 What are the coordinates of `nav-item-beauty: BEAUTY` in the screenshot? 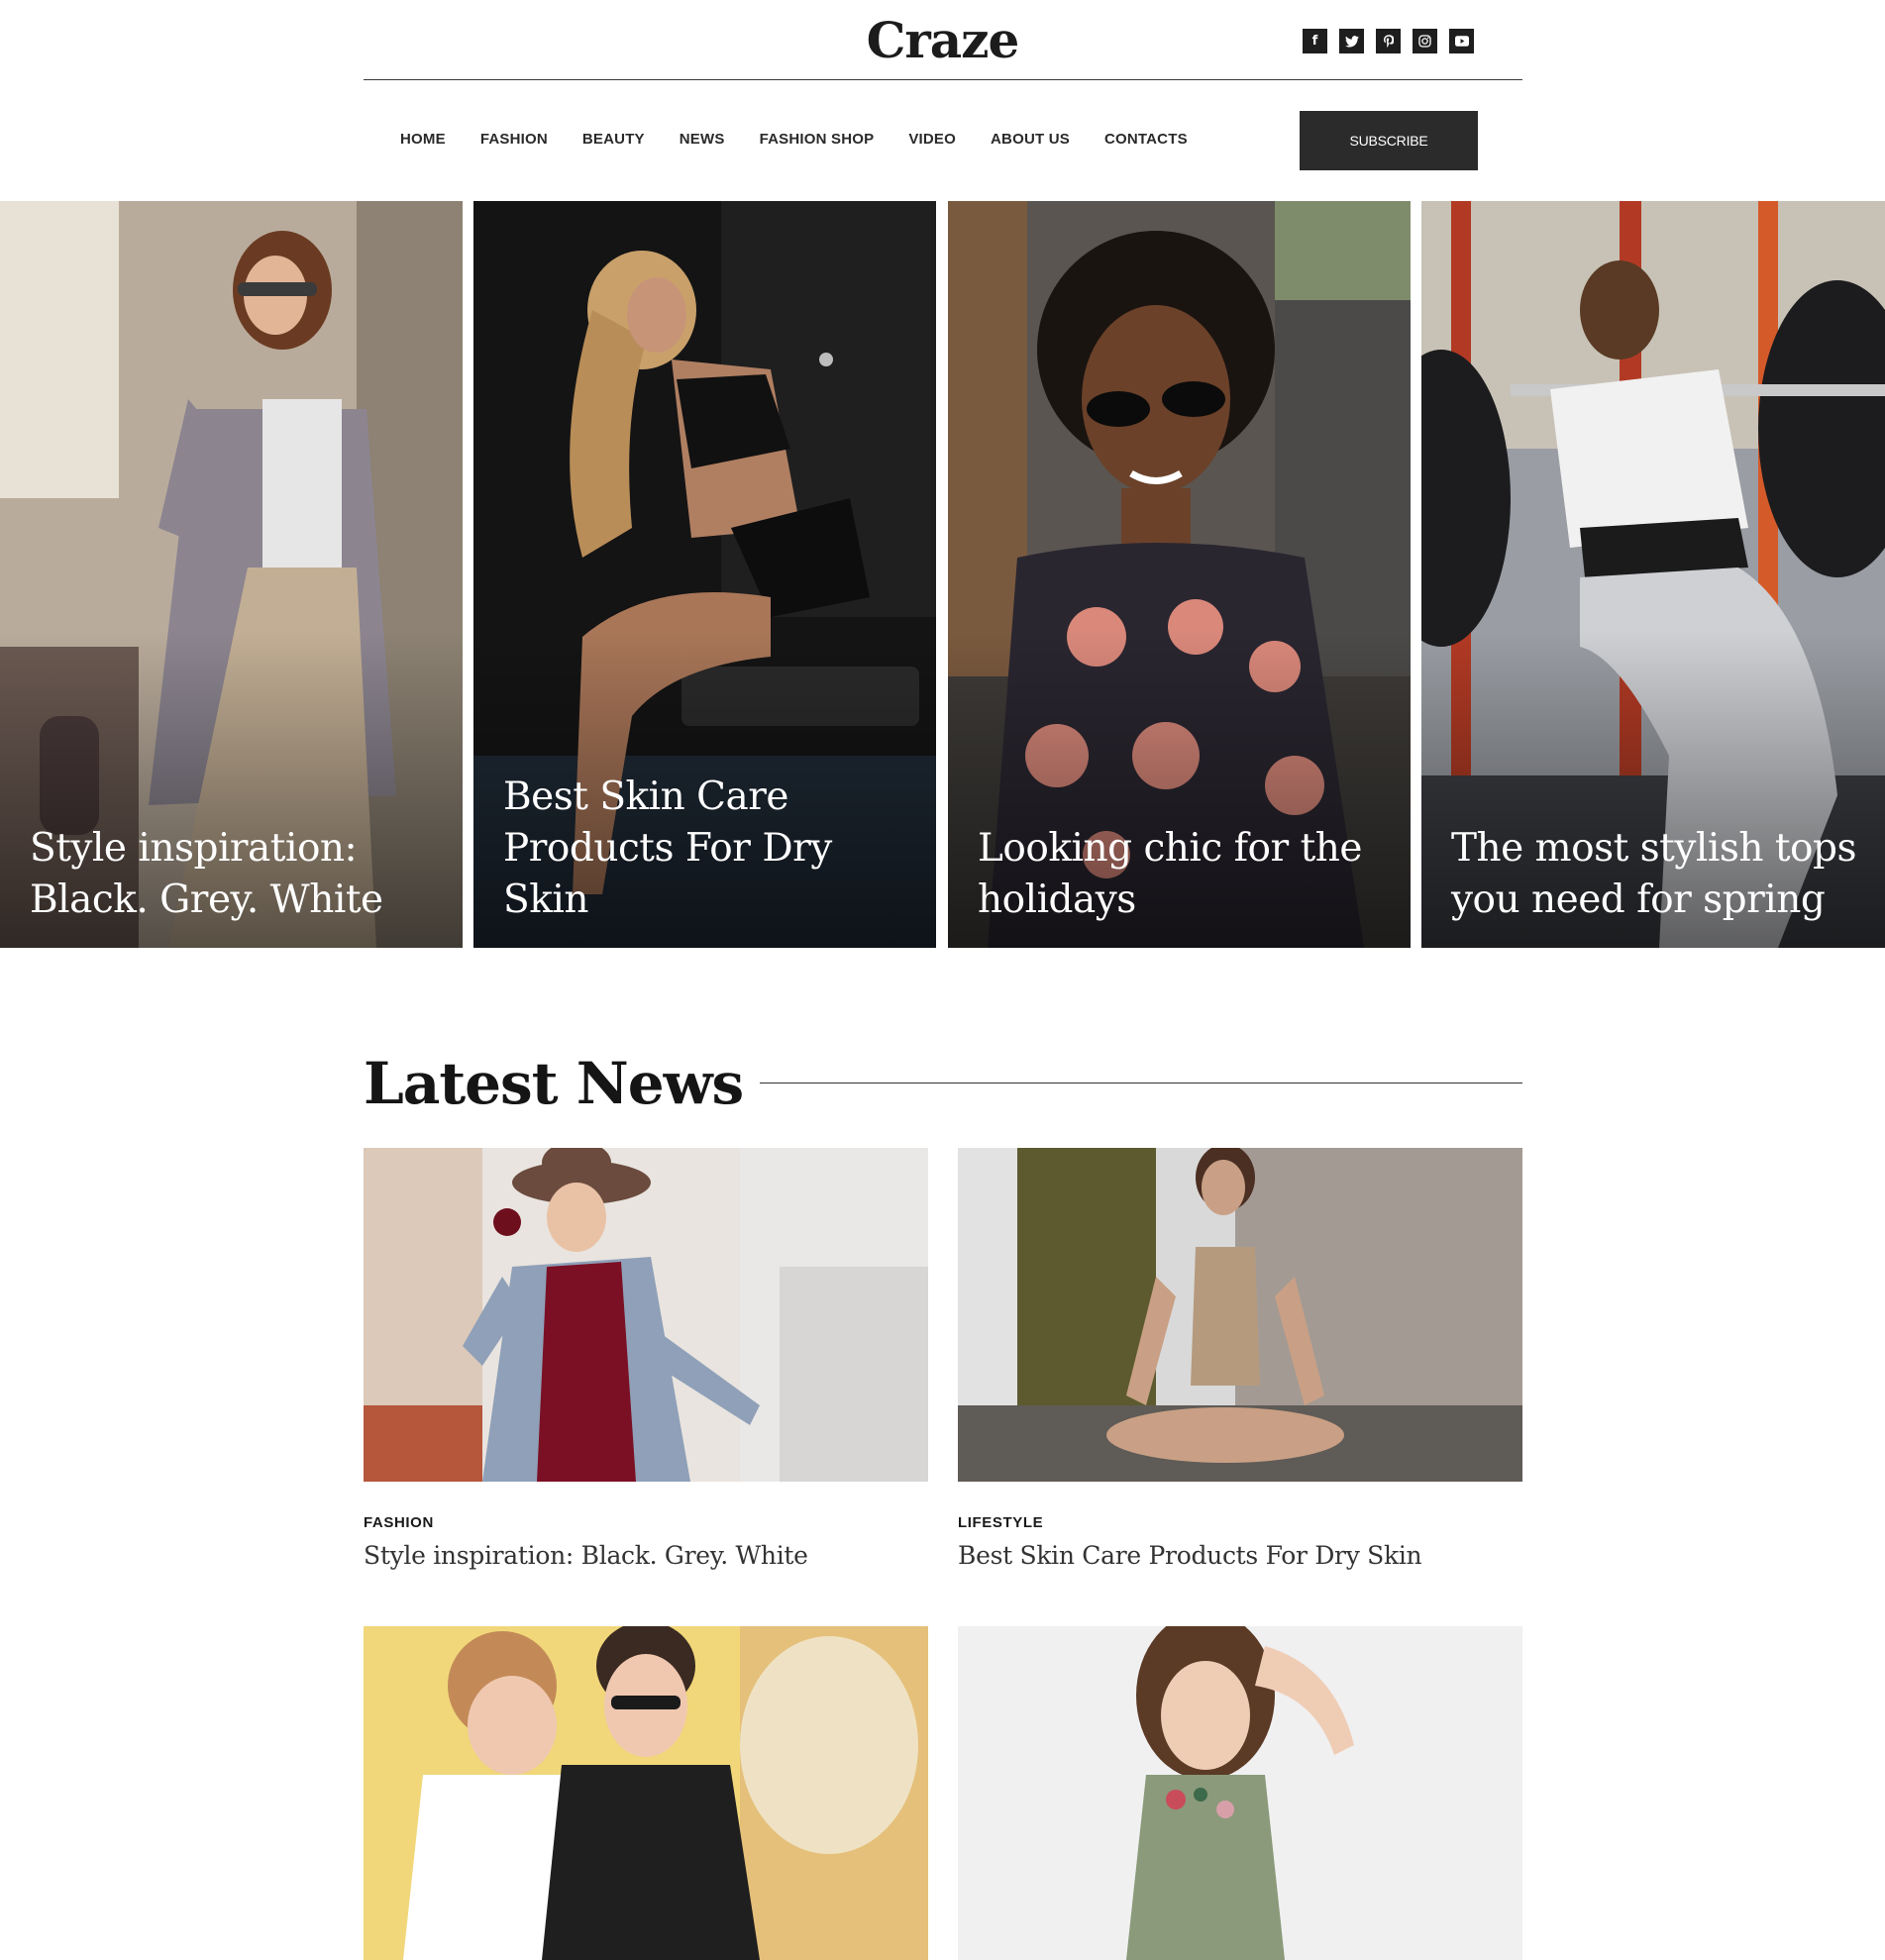 It's located at (613, 140).